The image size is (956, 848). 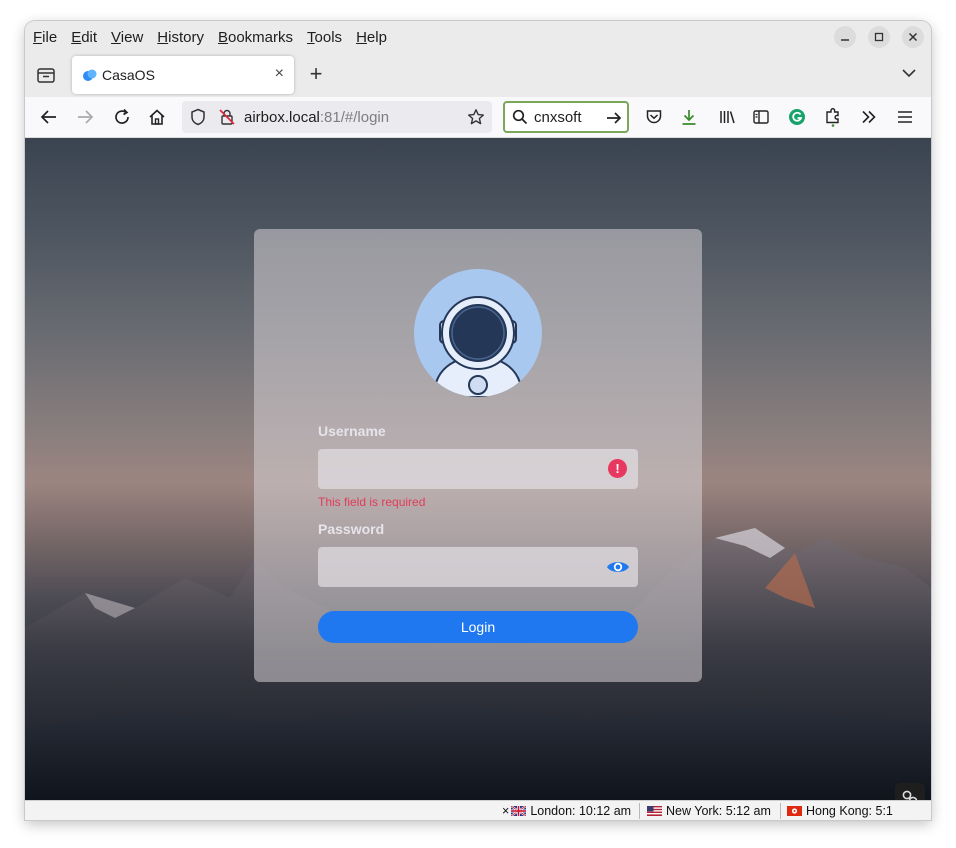 What do you see at coordinates (279, 74) in the screenshot?
I see `tab-close-icon: ×` at bounding box center [279, 74].